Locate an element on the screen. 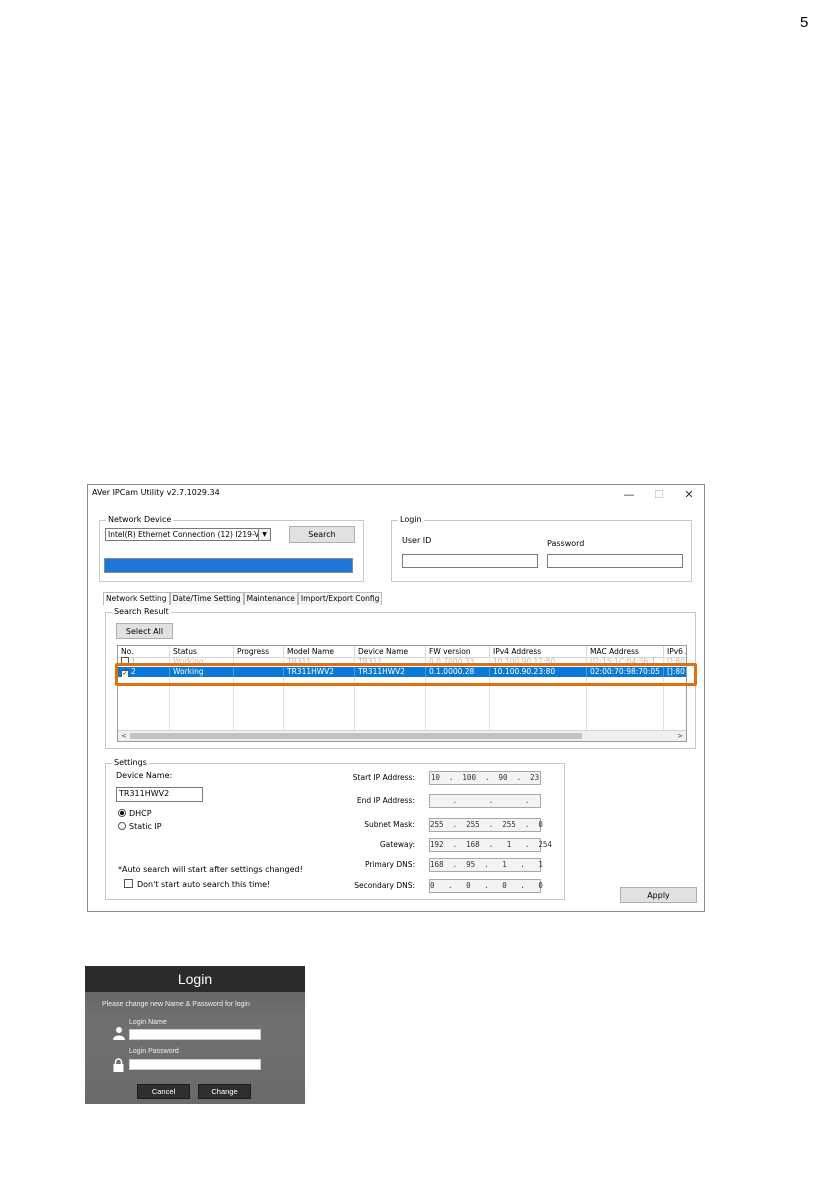 The width and height of the screenshot is (839, 1191). column-header: No. is located at coordinates (144, 651).